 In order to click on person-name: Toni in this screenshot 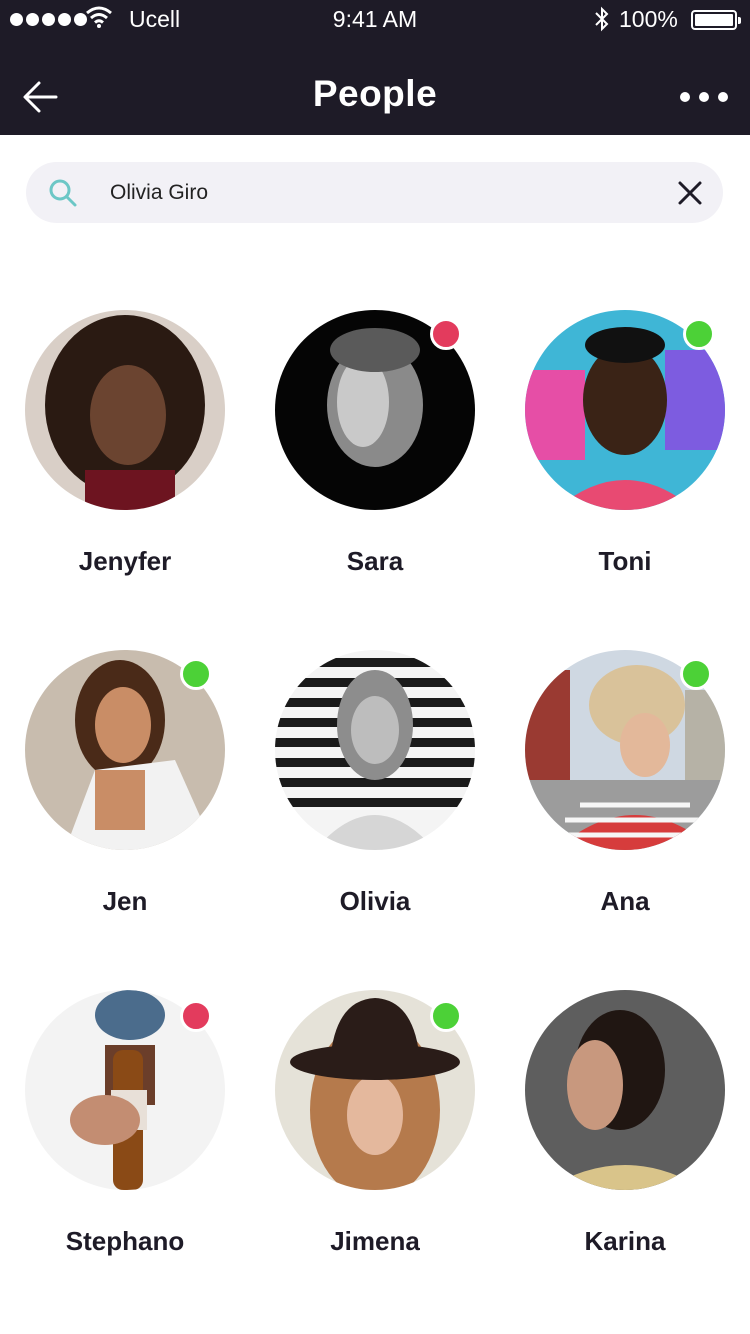, I will do `click(625, 561)`.